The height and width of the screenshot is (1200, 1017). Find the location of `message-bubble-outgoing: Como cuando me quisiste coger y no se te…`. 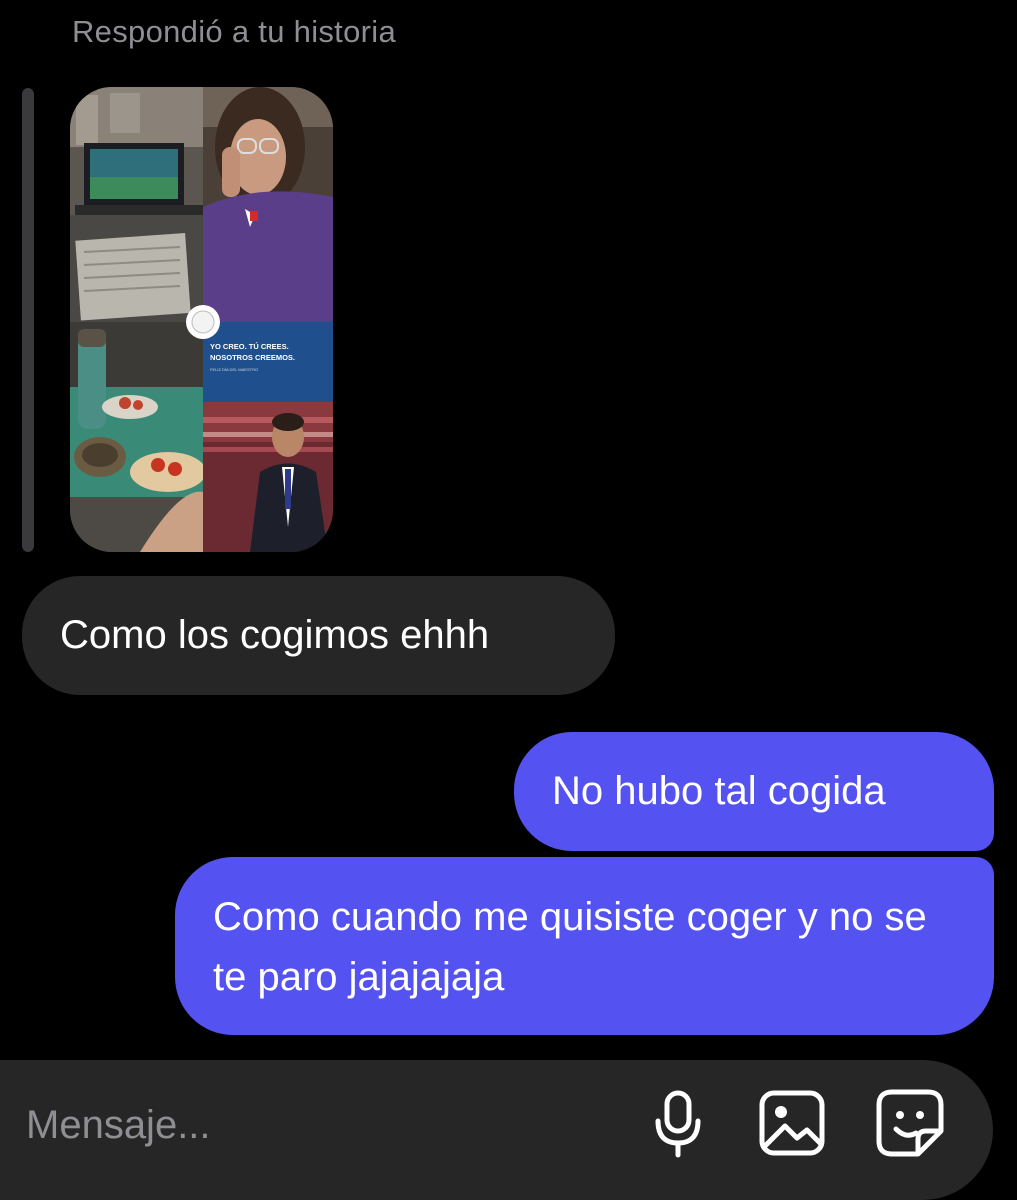

message-bubble-outgoing: Como cuando me quisiste coger y no se te… is located at coordinates (584, 946).